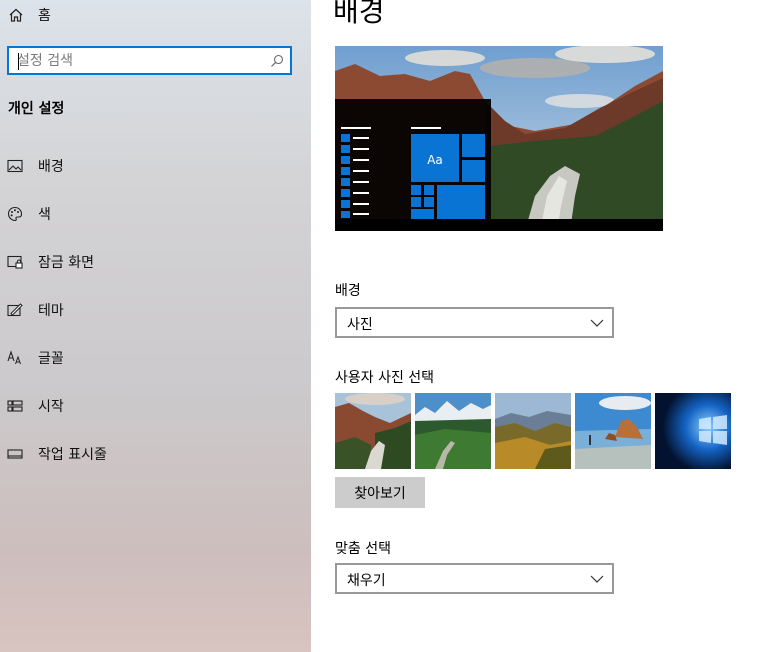 The image size is (779, 652). Describe the element at coordinates (15, 454) in the screenshot. I see `taskbar-icon` at that location.